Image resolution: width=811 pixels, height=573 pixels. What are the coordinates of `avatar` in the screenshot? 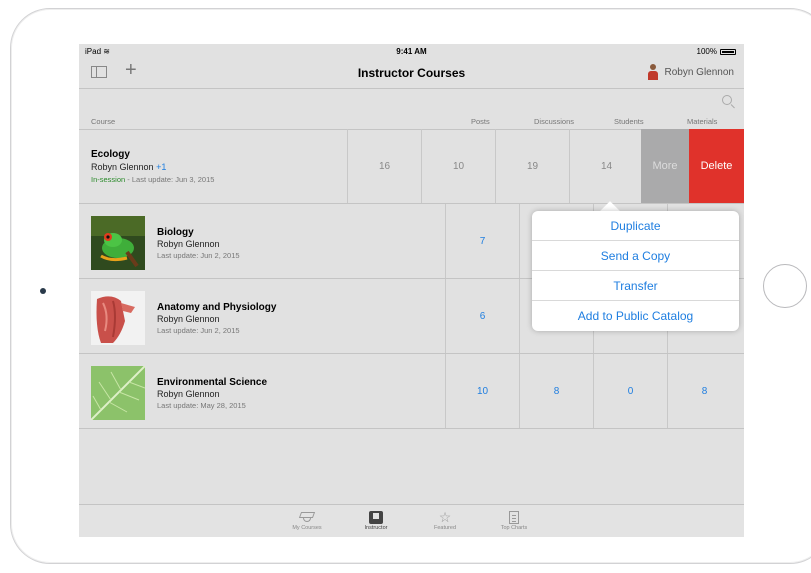 It's located at (653, 72).